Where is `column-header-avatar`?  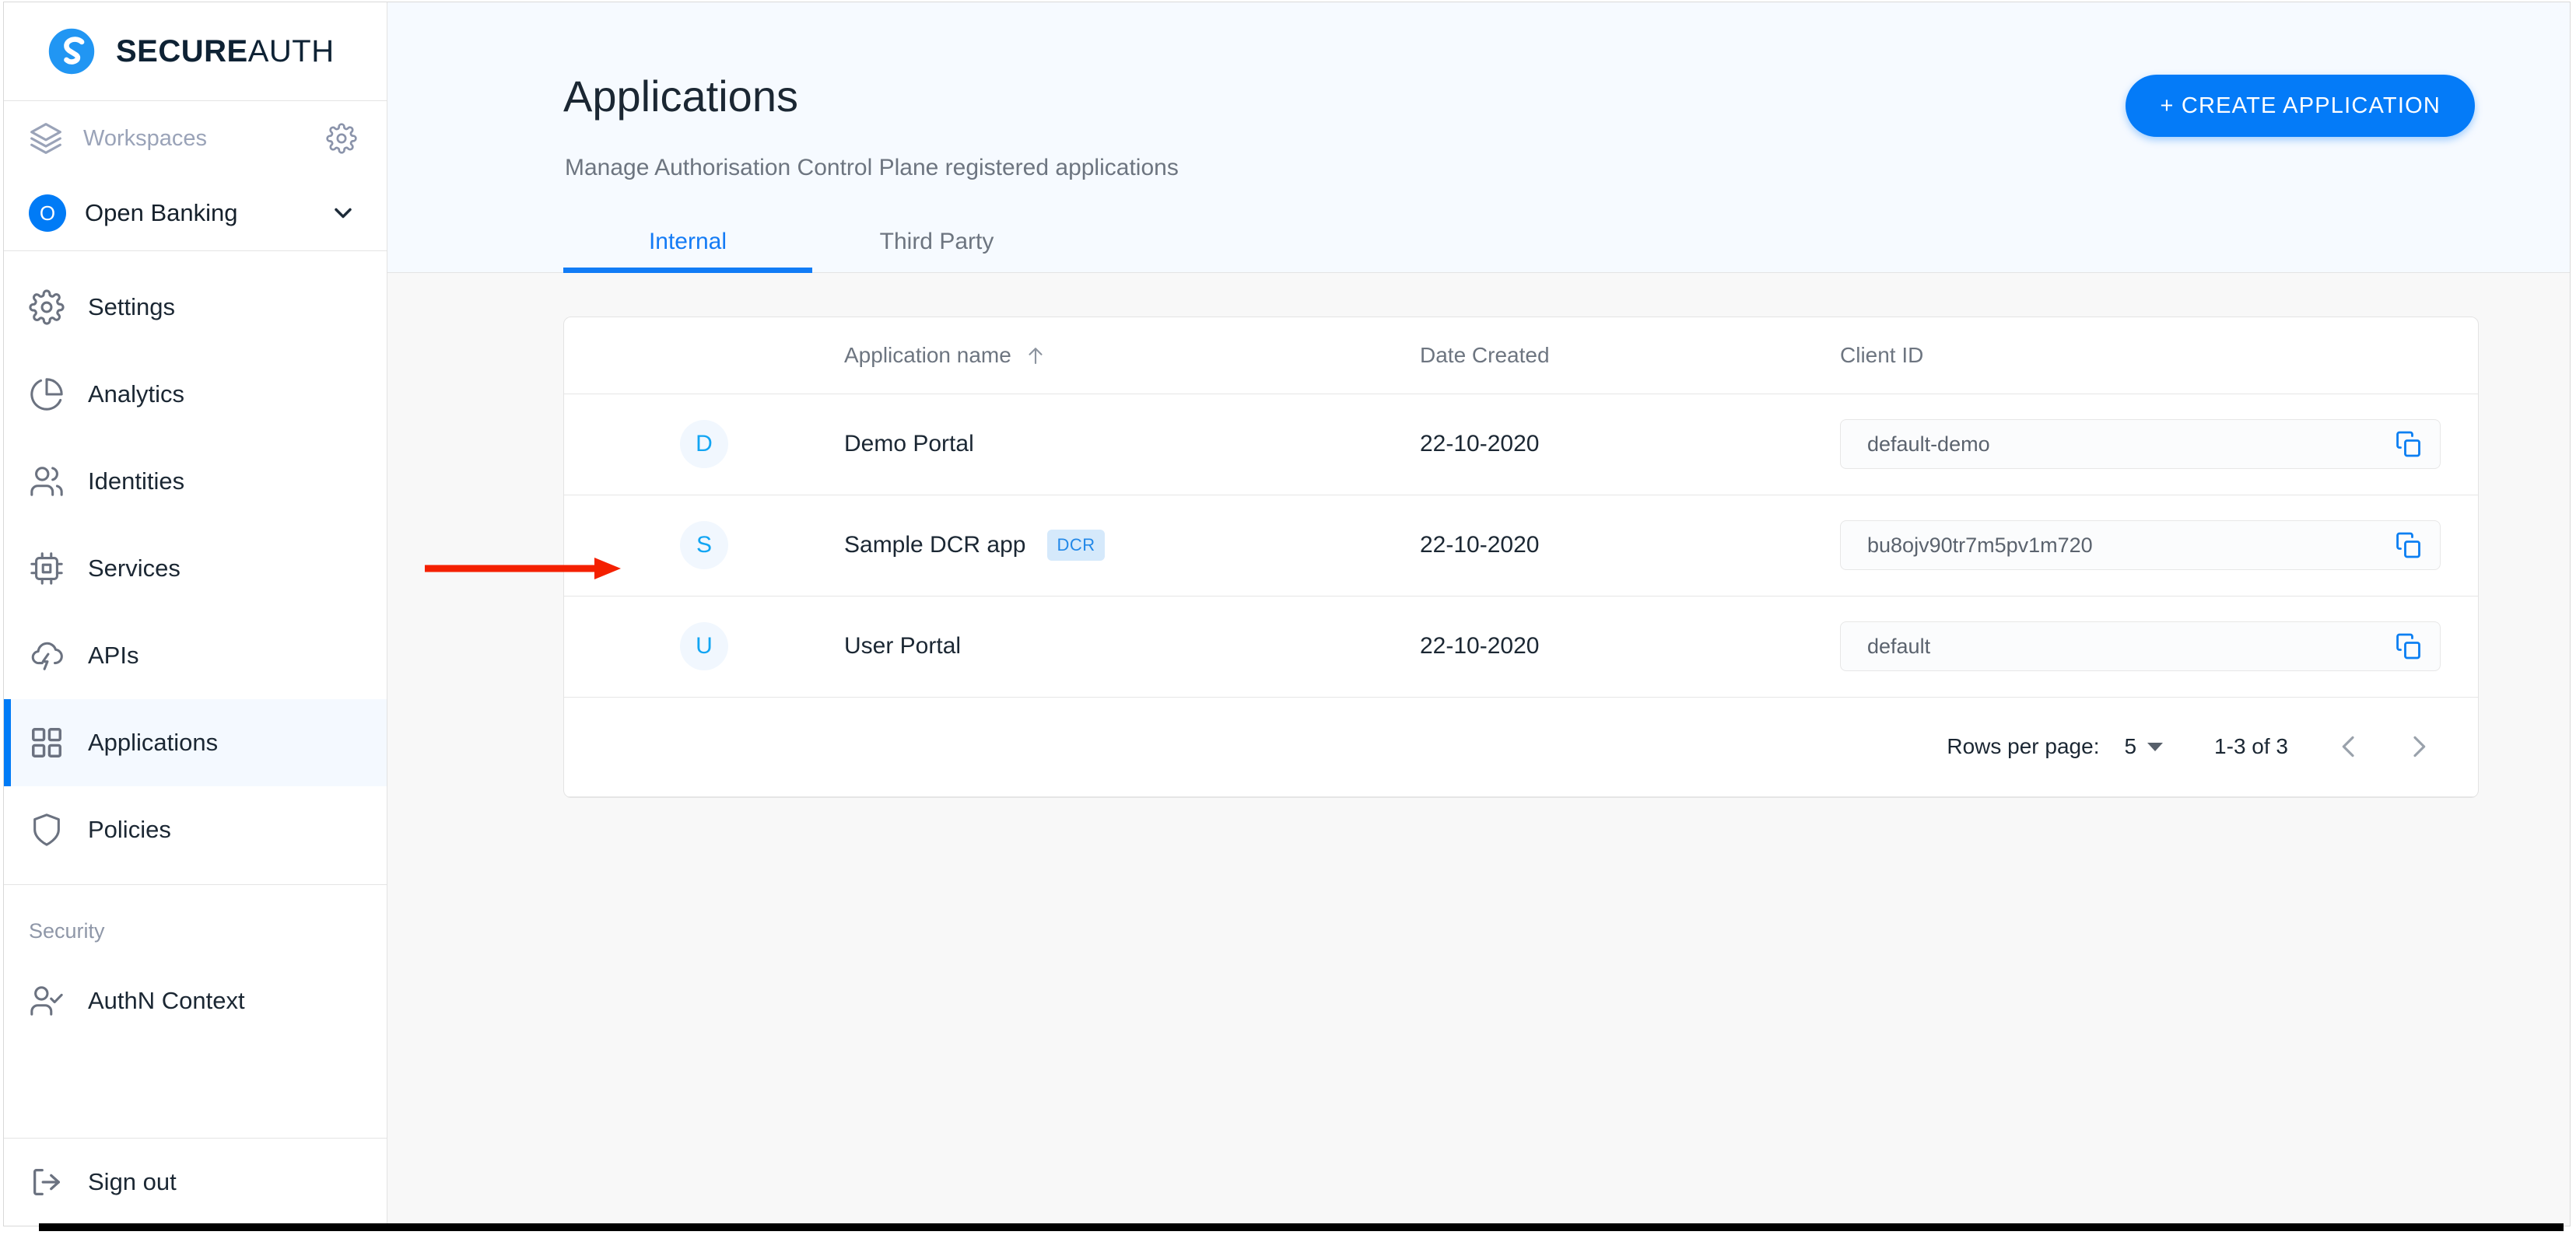
column-header-avatar is located at coordinates (704, 355).